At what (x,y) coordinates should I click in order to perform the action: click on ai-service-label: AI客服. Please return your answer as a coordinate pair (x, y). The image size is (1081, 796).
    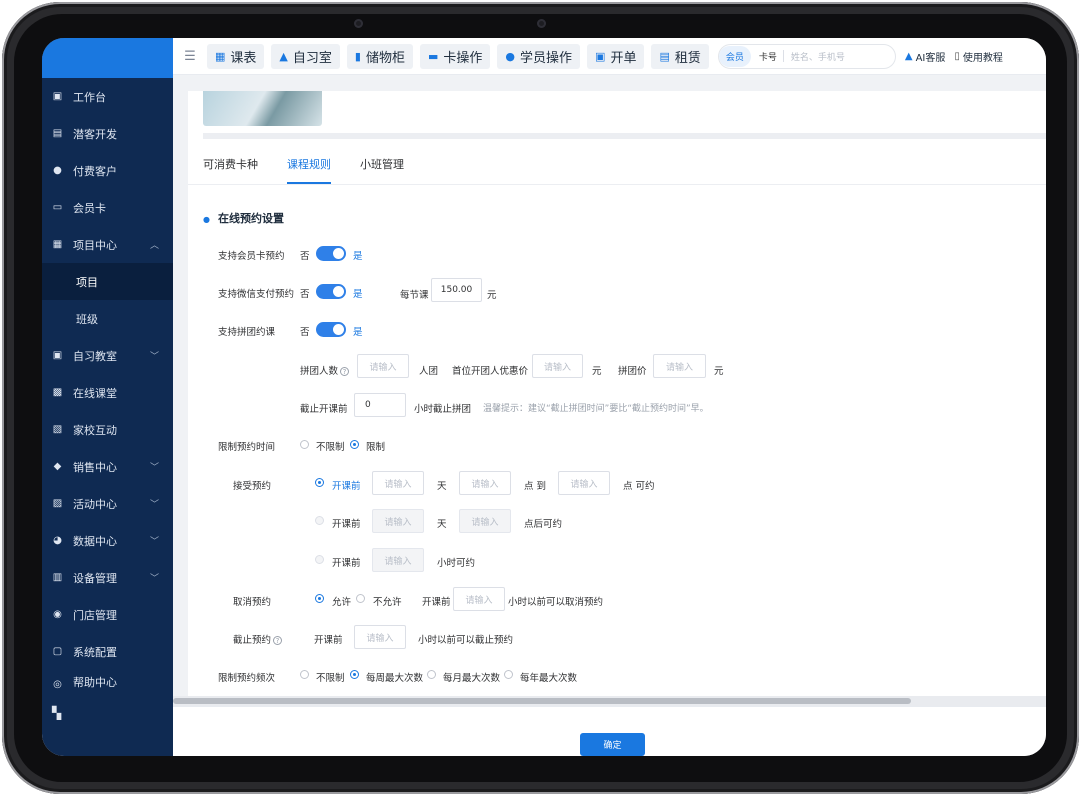
    Looking at the image, I should click on (930, 58).